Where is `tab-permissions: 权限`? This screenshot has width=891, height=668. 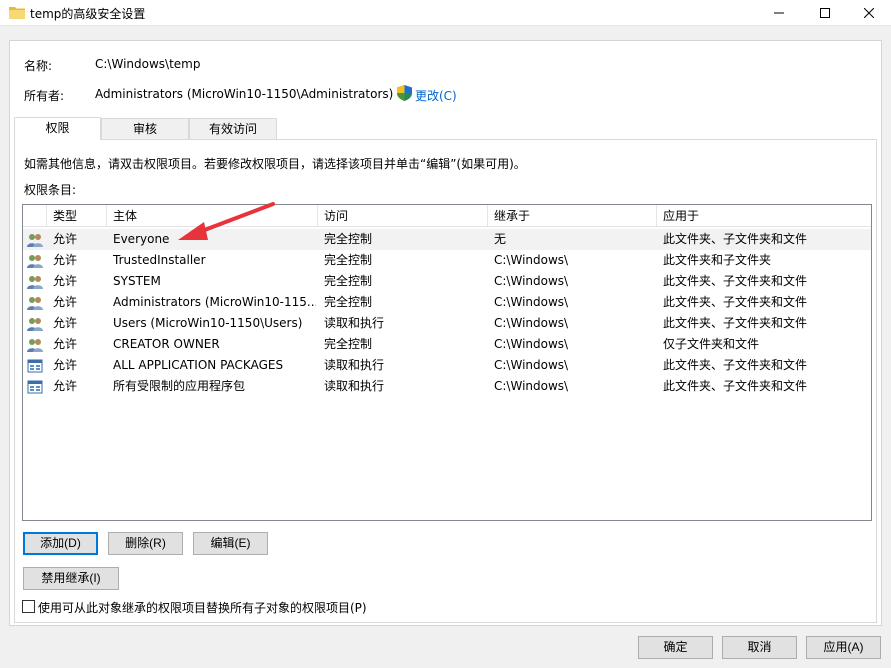
tab-permissions: 权限 is located at coordinates (57, 128).